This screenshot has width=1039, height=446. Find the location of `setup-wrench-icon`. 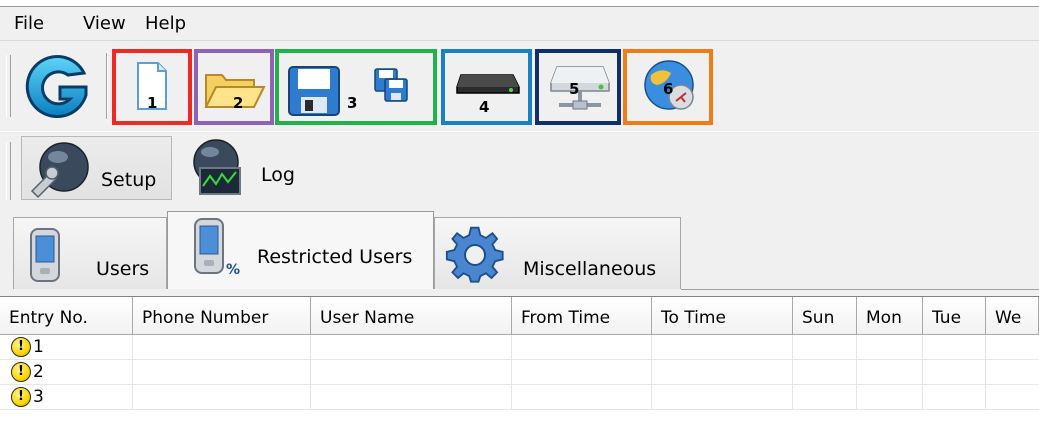

setup-wrench-icon is located at coordinates (59, 170).